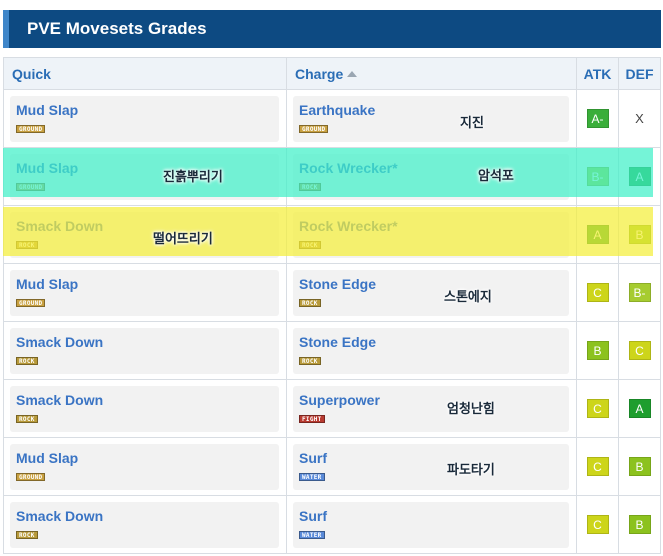 Image resolution: width=663 pixels, height=556 pixels. Describe the element at coordinates (597, 234) in the screenshot. I see `atk-grade-cell: A` at that location.